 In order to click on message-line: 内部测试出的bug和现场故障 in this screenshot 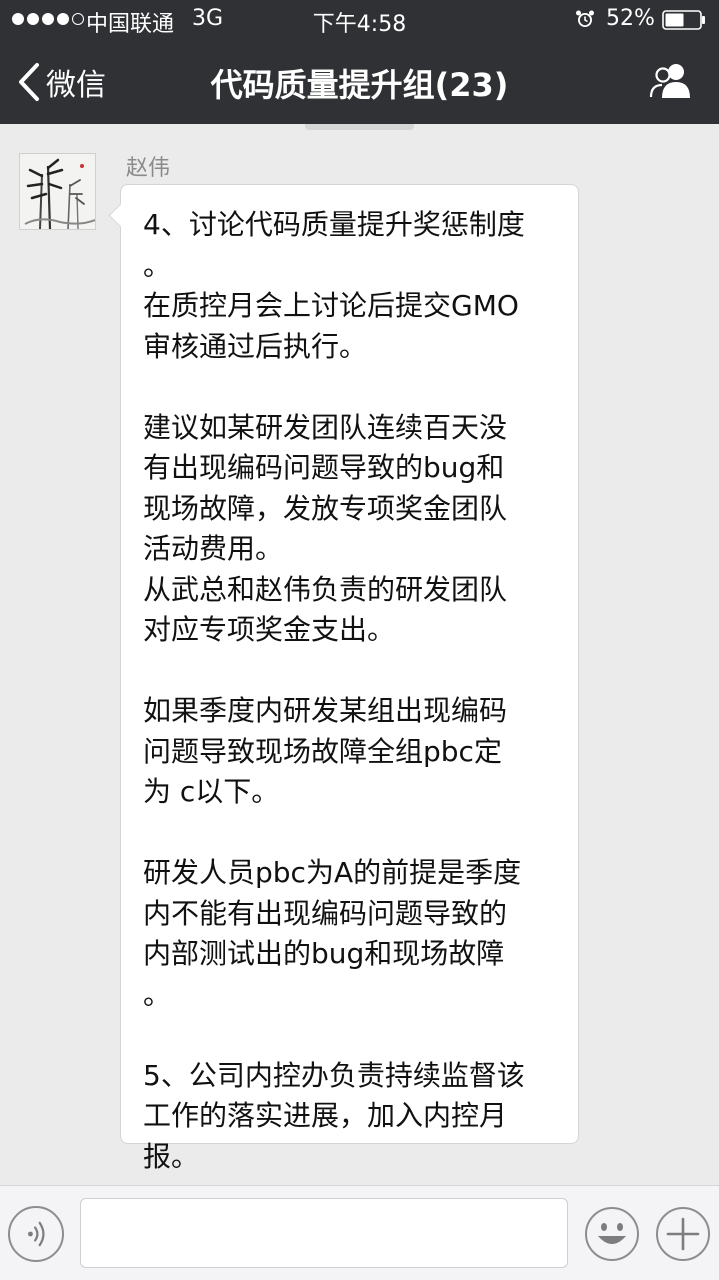, I will do `click(324, 953)`.